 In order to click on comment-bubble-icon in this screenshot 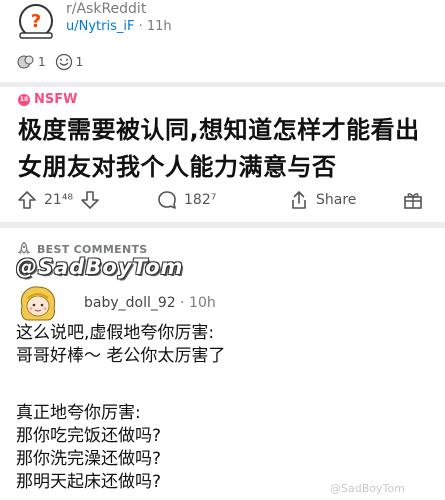, I will do `click(167, 200)`.